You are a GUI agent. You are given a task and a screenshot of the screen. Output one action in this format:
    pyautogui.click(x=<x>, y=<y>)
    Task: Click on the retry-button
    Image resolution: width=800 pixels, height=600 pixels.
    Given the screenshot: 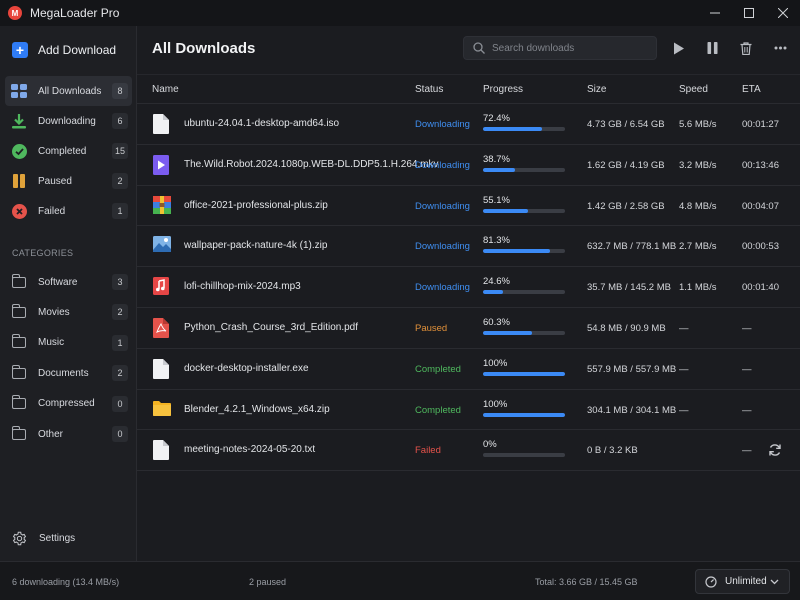 What is the action you would take?
    pyautogui.click(x=775, y=450)
    